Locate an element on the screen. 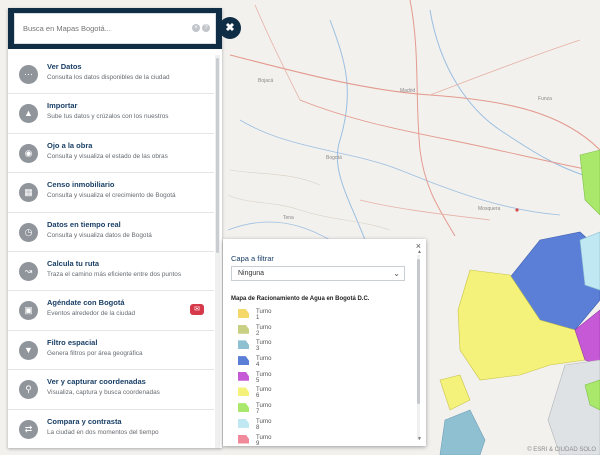 The width and height of the screenshot is (600, 455). legend-item-label: Turno 9 is located at coordinates (264, 440).